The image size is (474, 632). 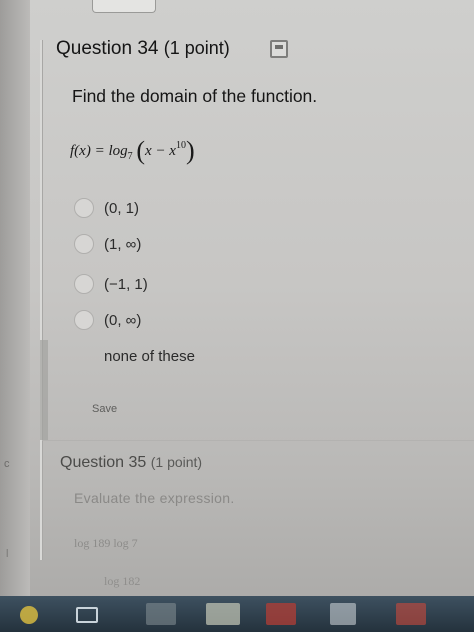 What do you see at coordinates (99, 151) in the screenshot?
I see `formula-lhs: f(x) = log` at bounding box center [99, 151].